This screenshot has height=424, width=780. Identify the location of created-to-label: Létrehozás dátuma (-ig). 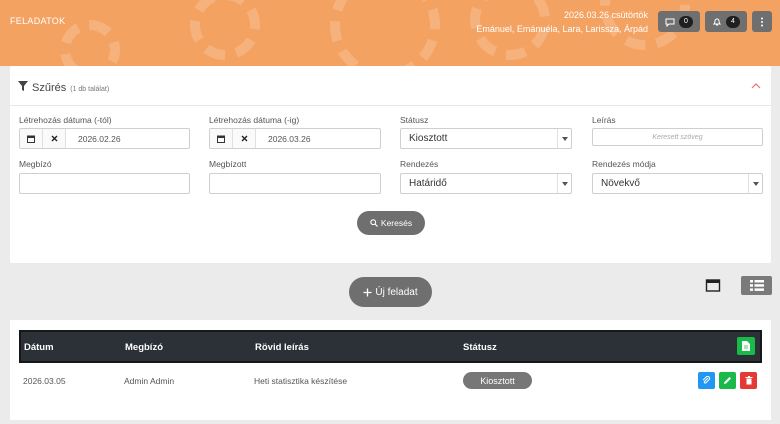
(254, 120).